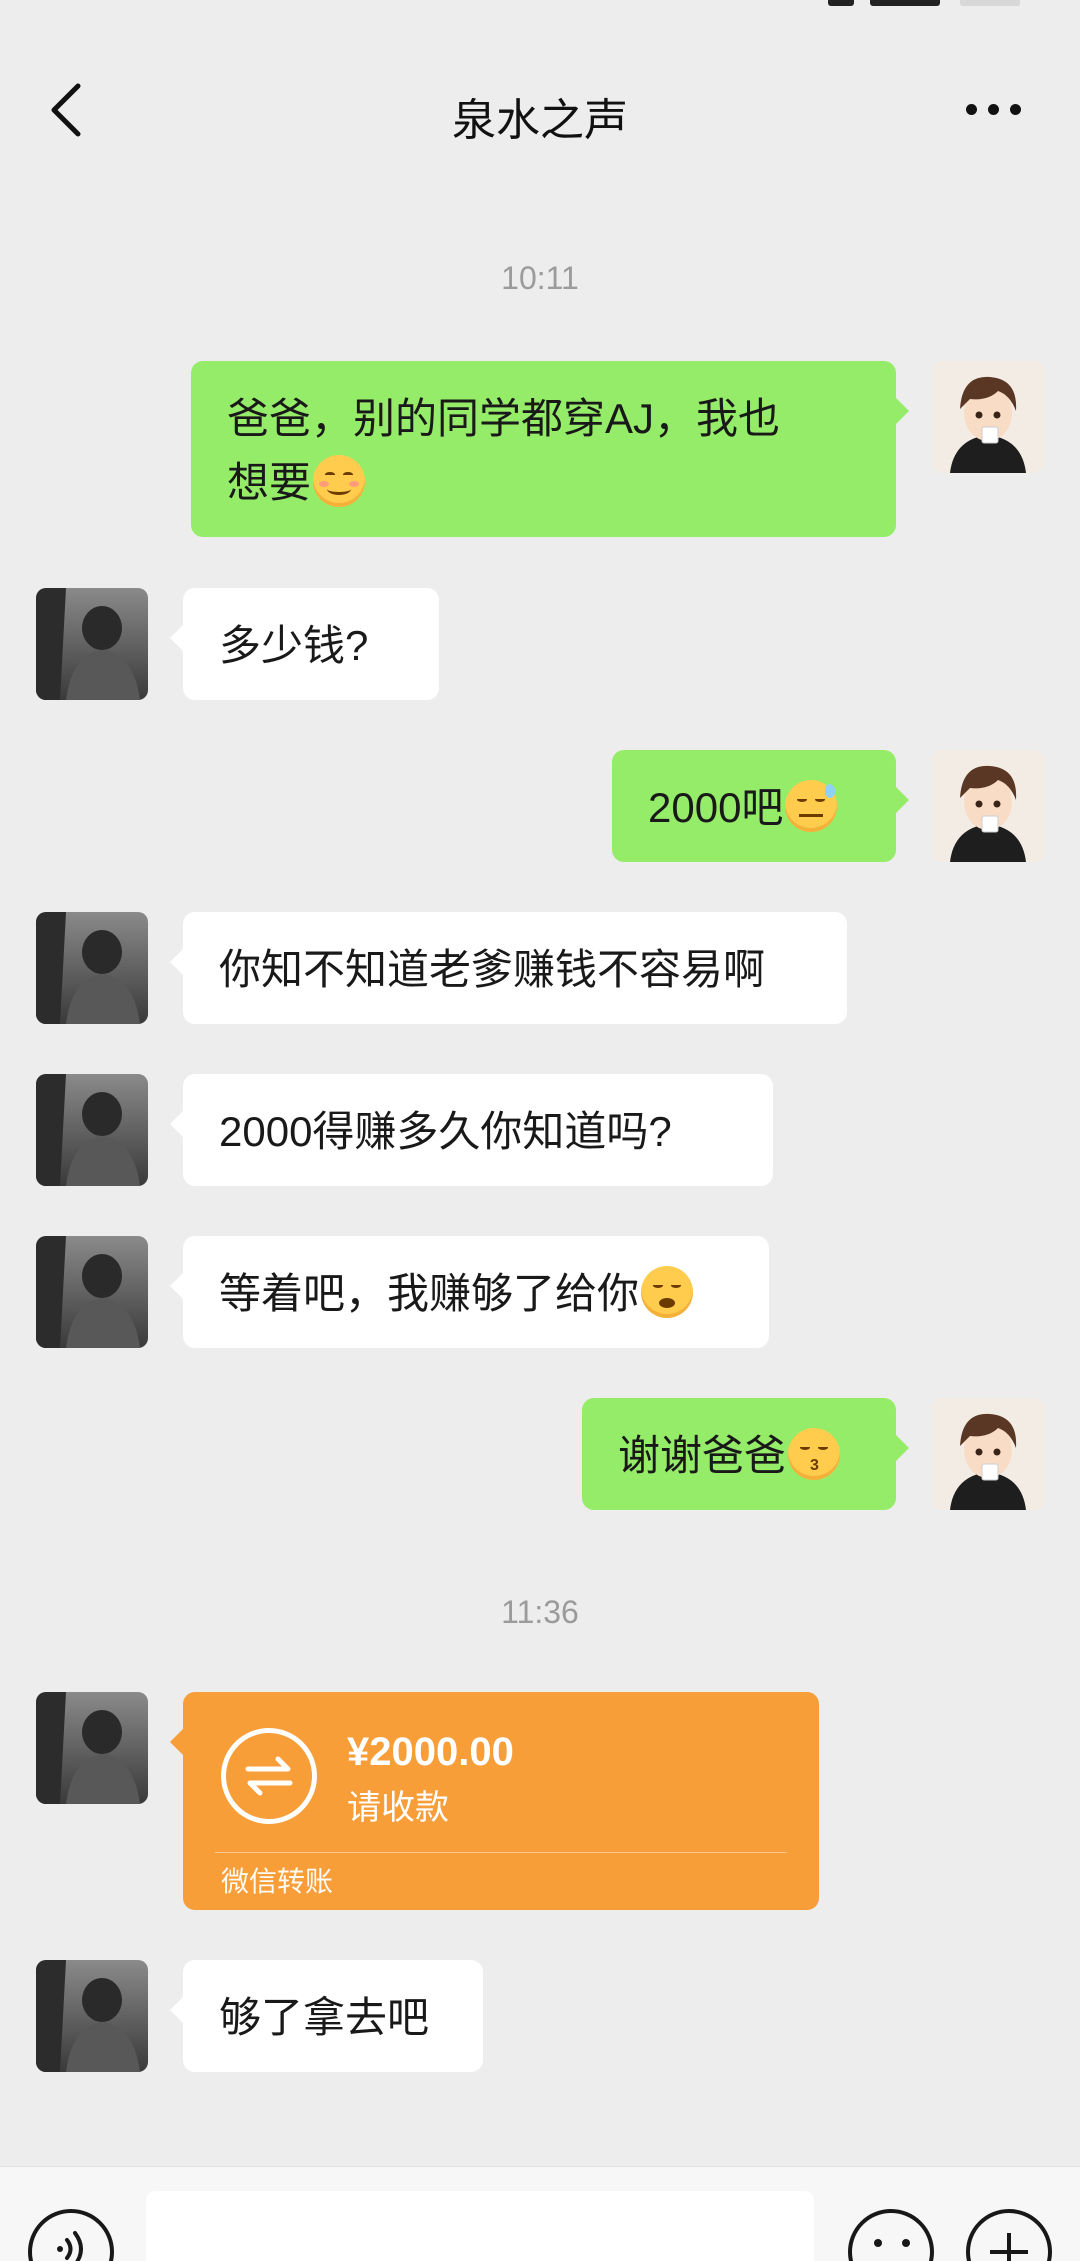 The height and width of the screenshot is (2261, 1080). Describe the element at coordinates (492, 969) in the screenshot. I see `message-text: 你知不知道老爹赚钱不容易啊` at that location.